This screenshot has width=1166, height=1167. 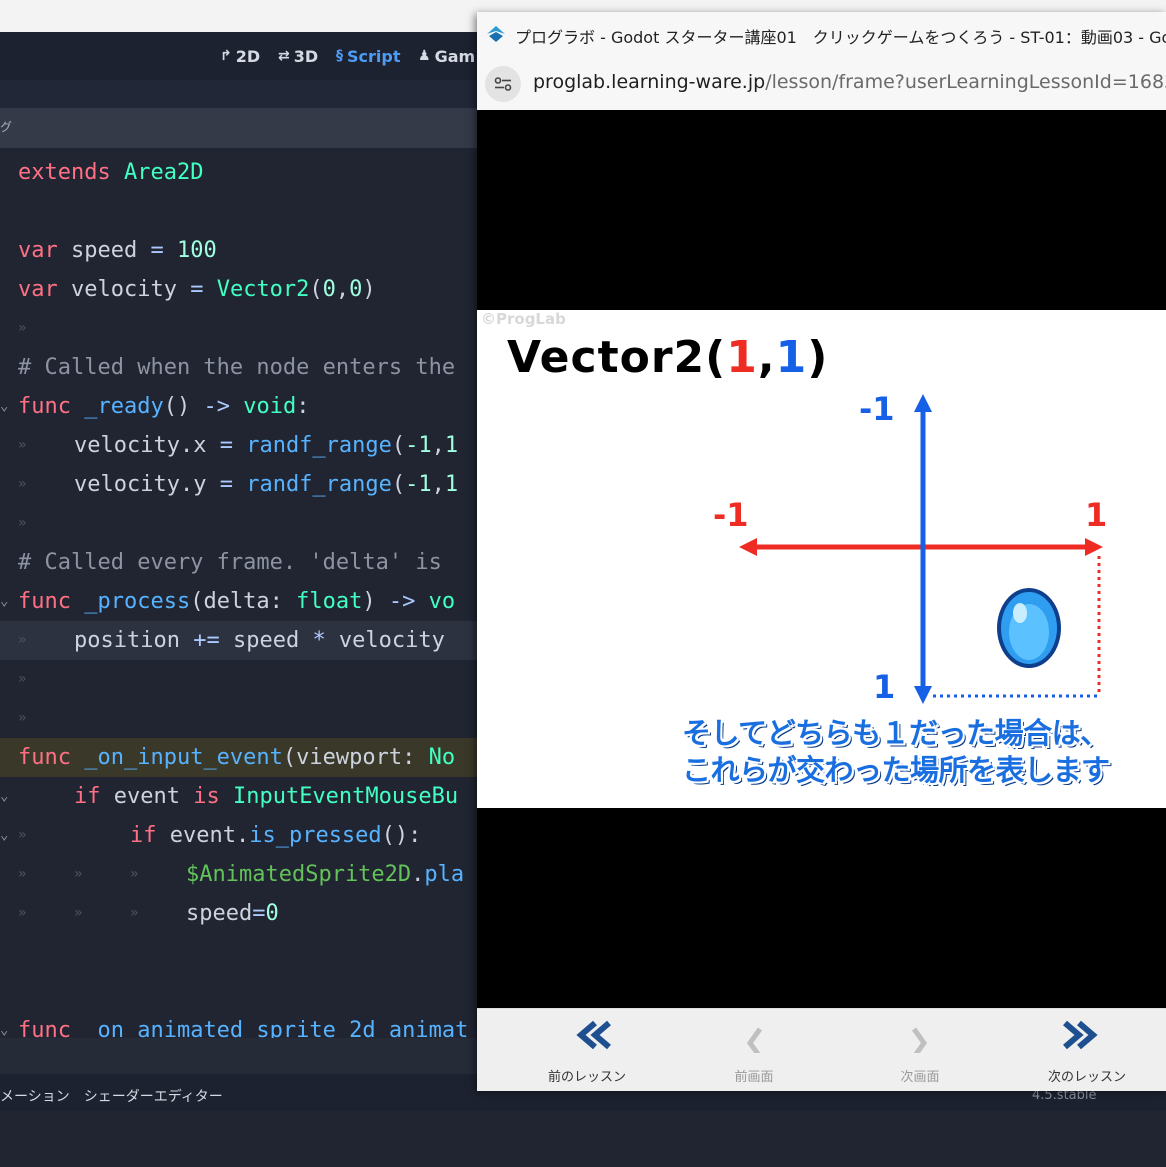 I want to click on 2d-icon: ↱, so click(x=226, y=56).